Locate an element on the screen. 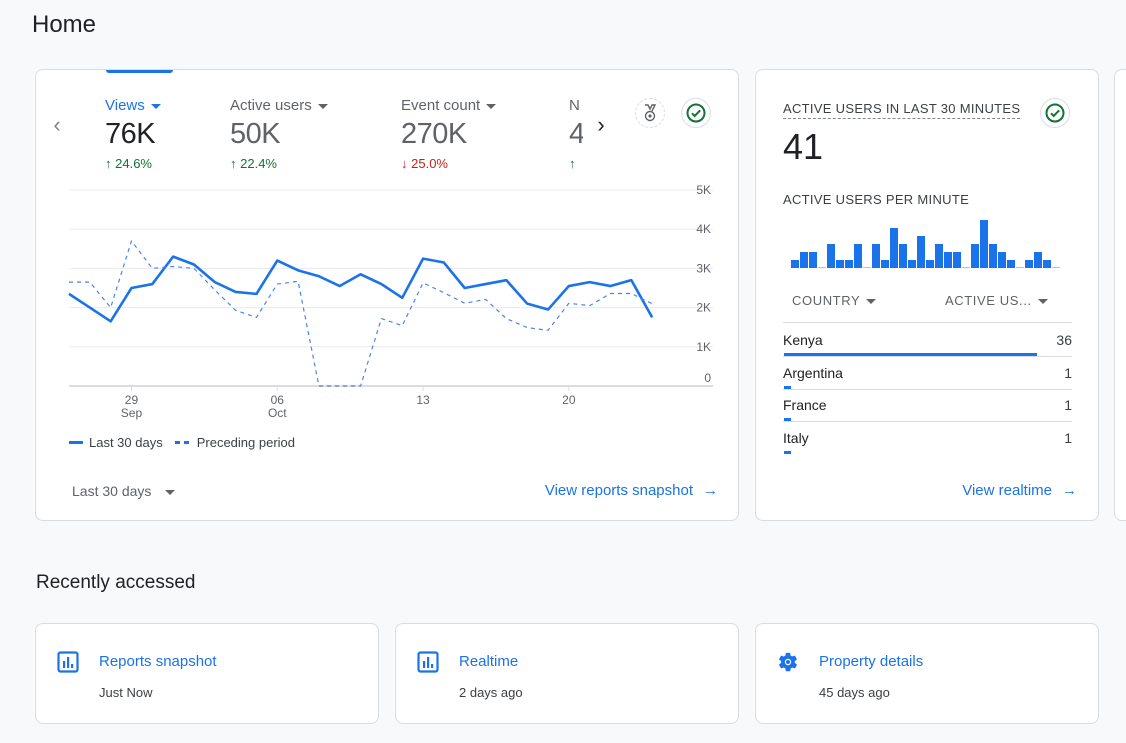 This screenshot has height=743, width=1126. metric-value: 270K is located at coordinates (434, 134).